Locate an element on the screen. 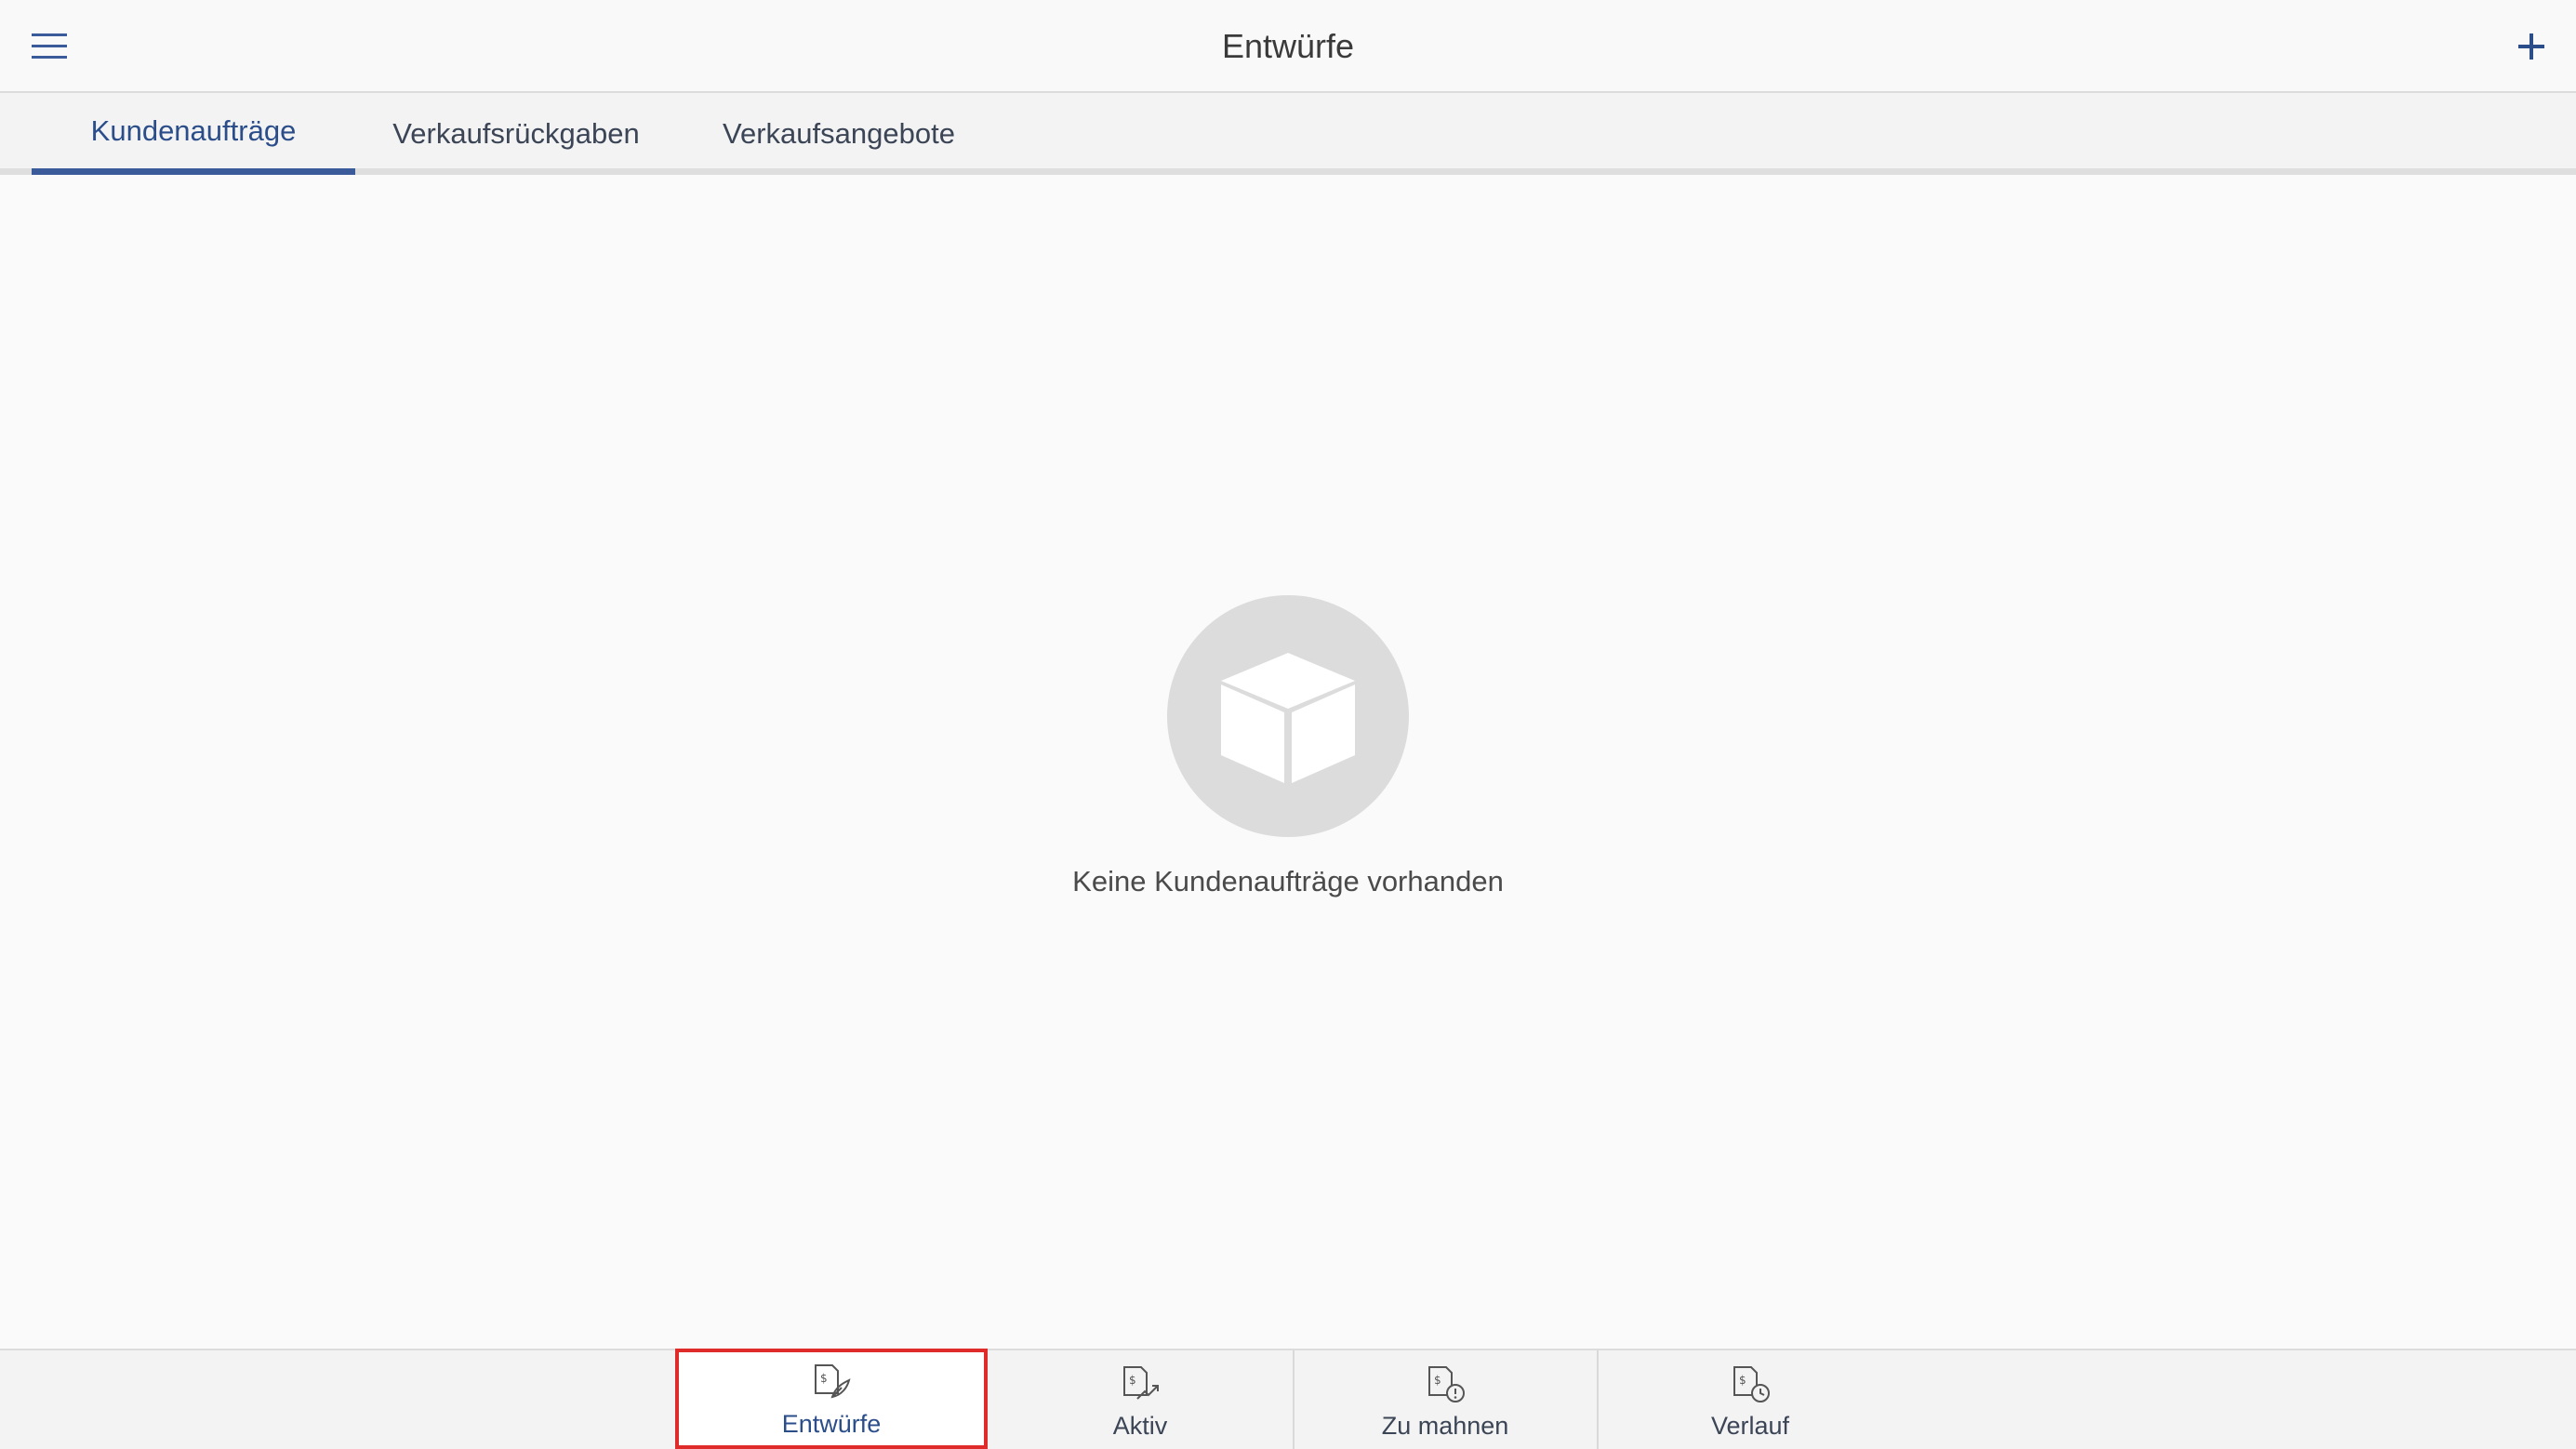 The image size is (2576, 1449). page-title: Entwürfe is located at coordinates (1288, 46).